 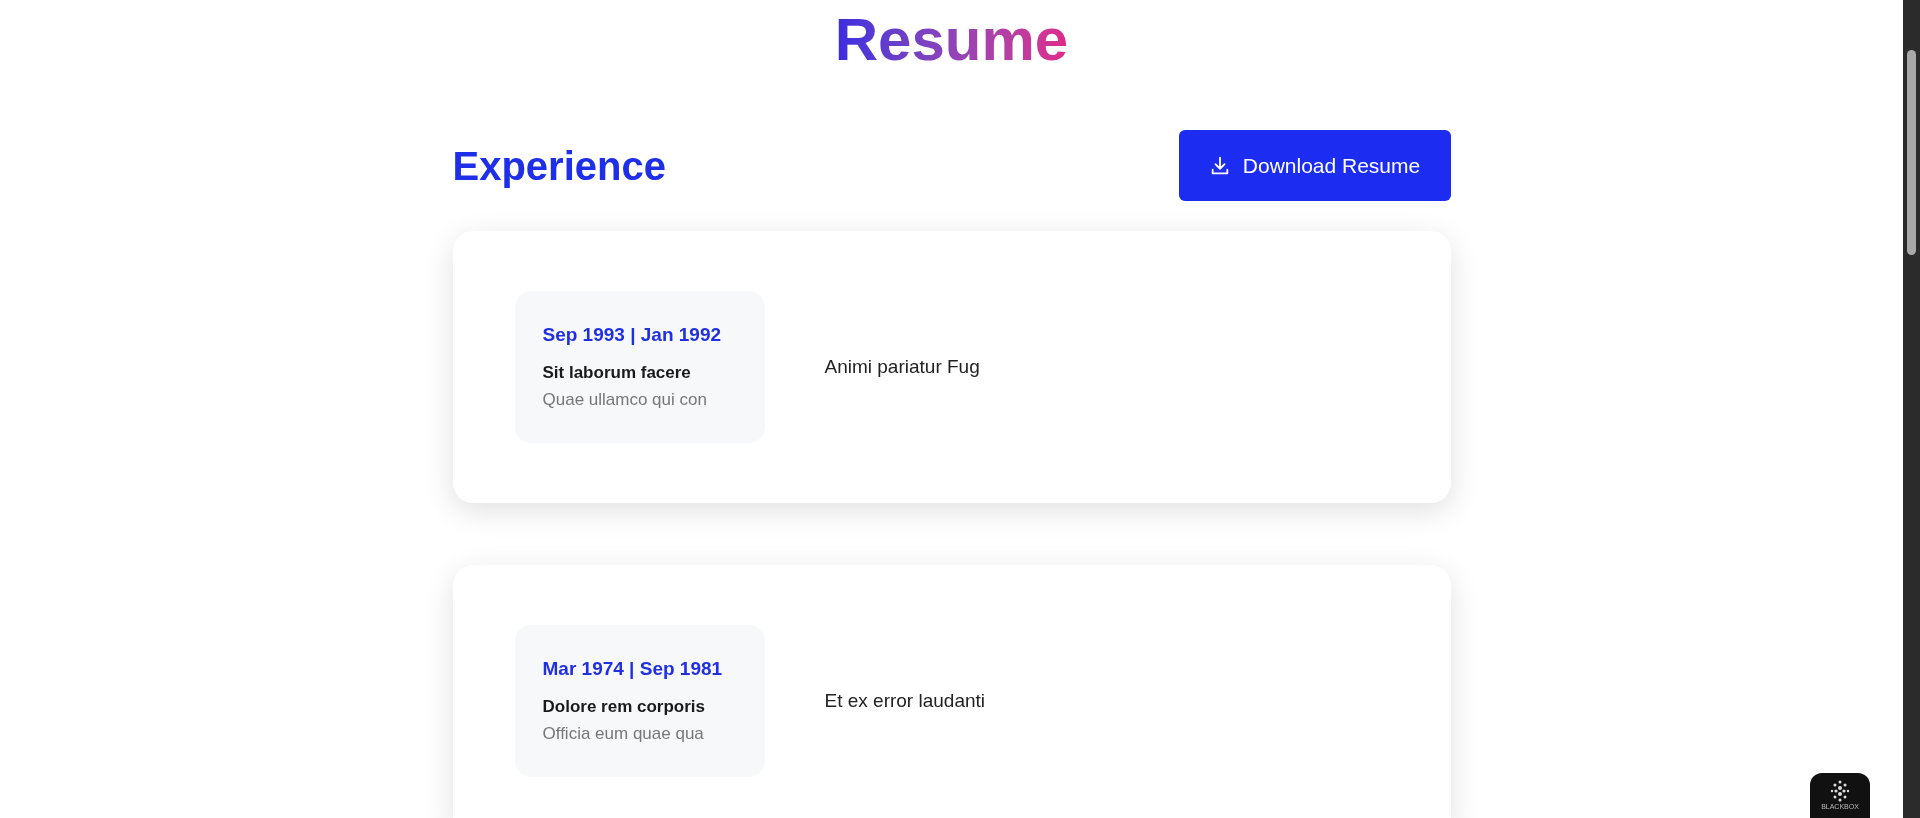 I want to click on job-description: Et ex error laudanti, so click(x=905, y=700).